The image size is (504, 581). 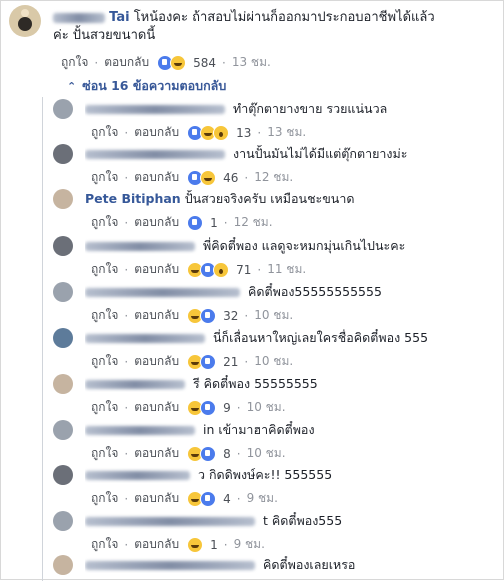 What do you see at coordinates (251, 62) in the screenshot?
I see `root-time: 13 ชม.` at bounding box center [251, 62].